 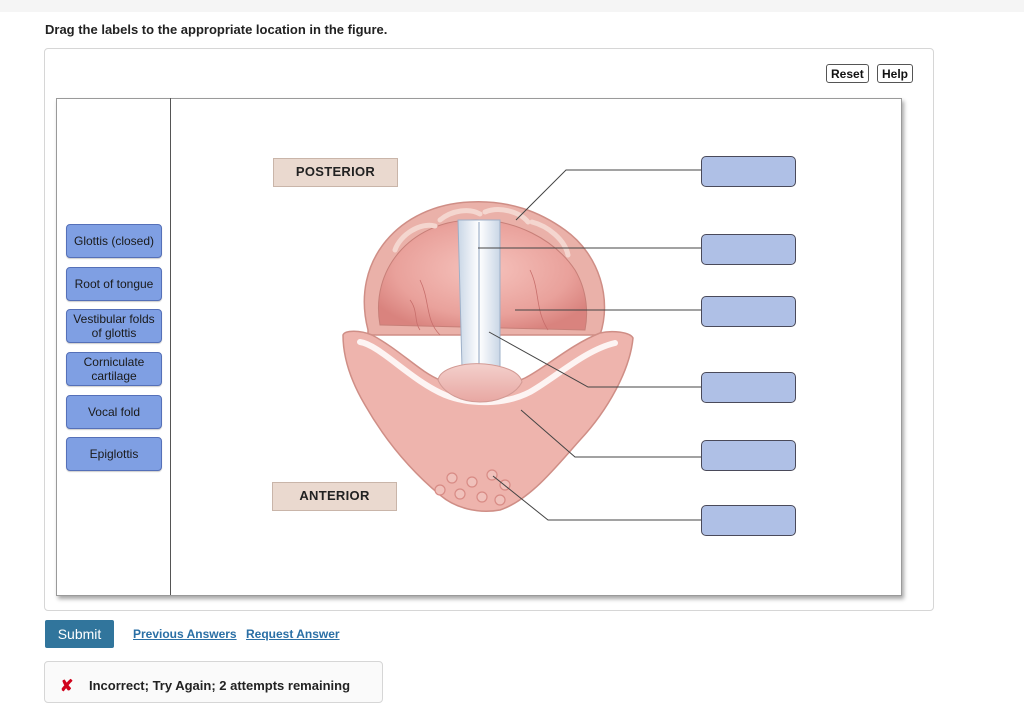 I want to click on x-icon: ✘, so click(x=67, y=686).